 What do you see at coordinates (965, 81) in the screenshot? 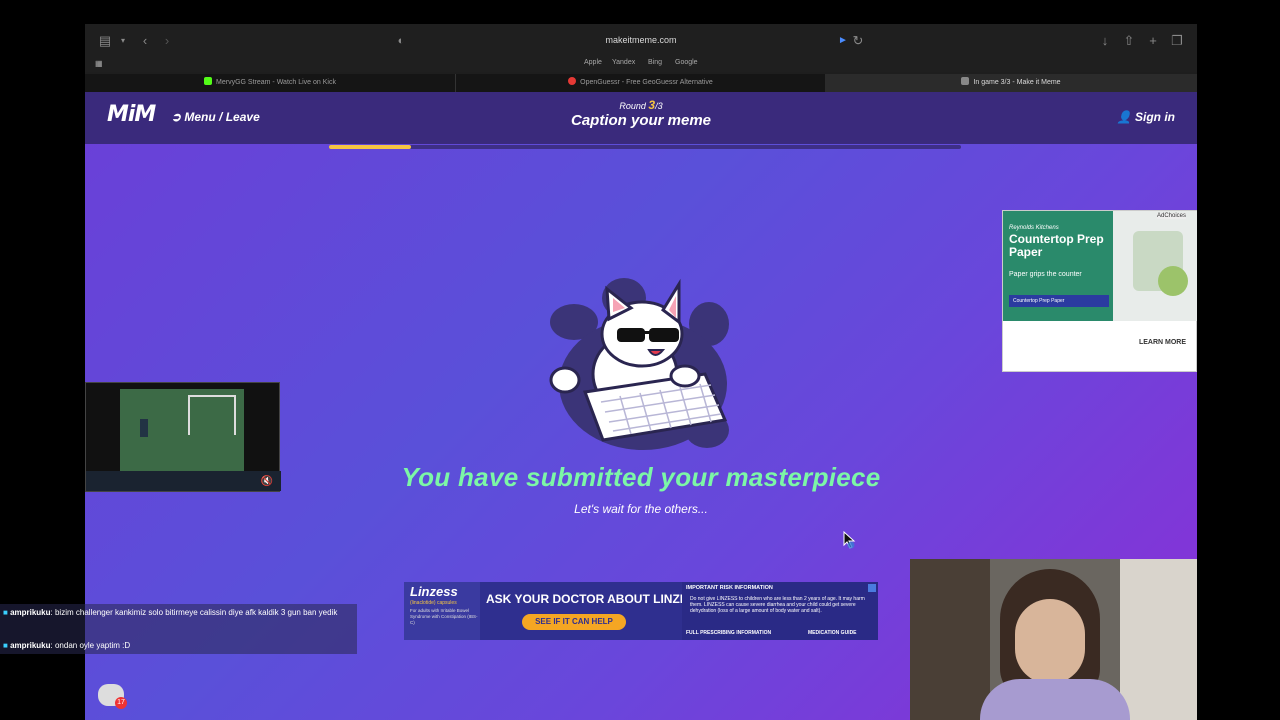
I see `mim-icon` at bounding box center [965, 81].